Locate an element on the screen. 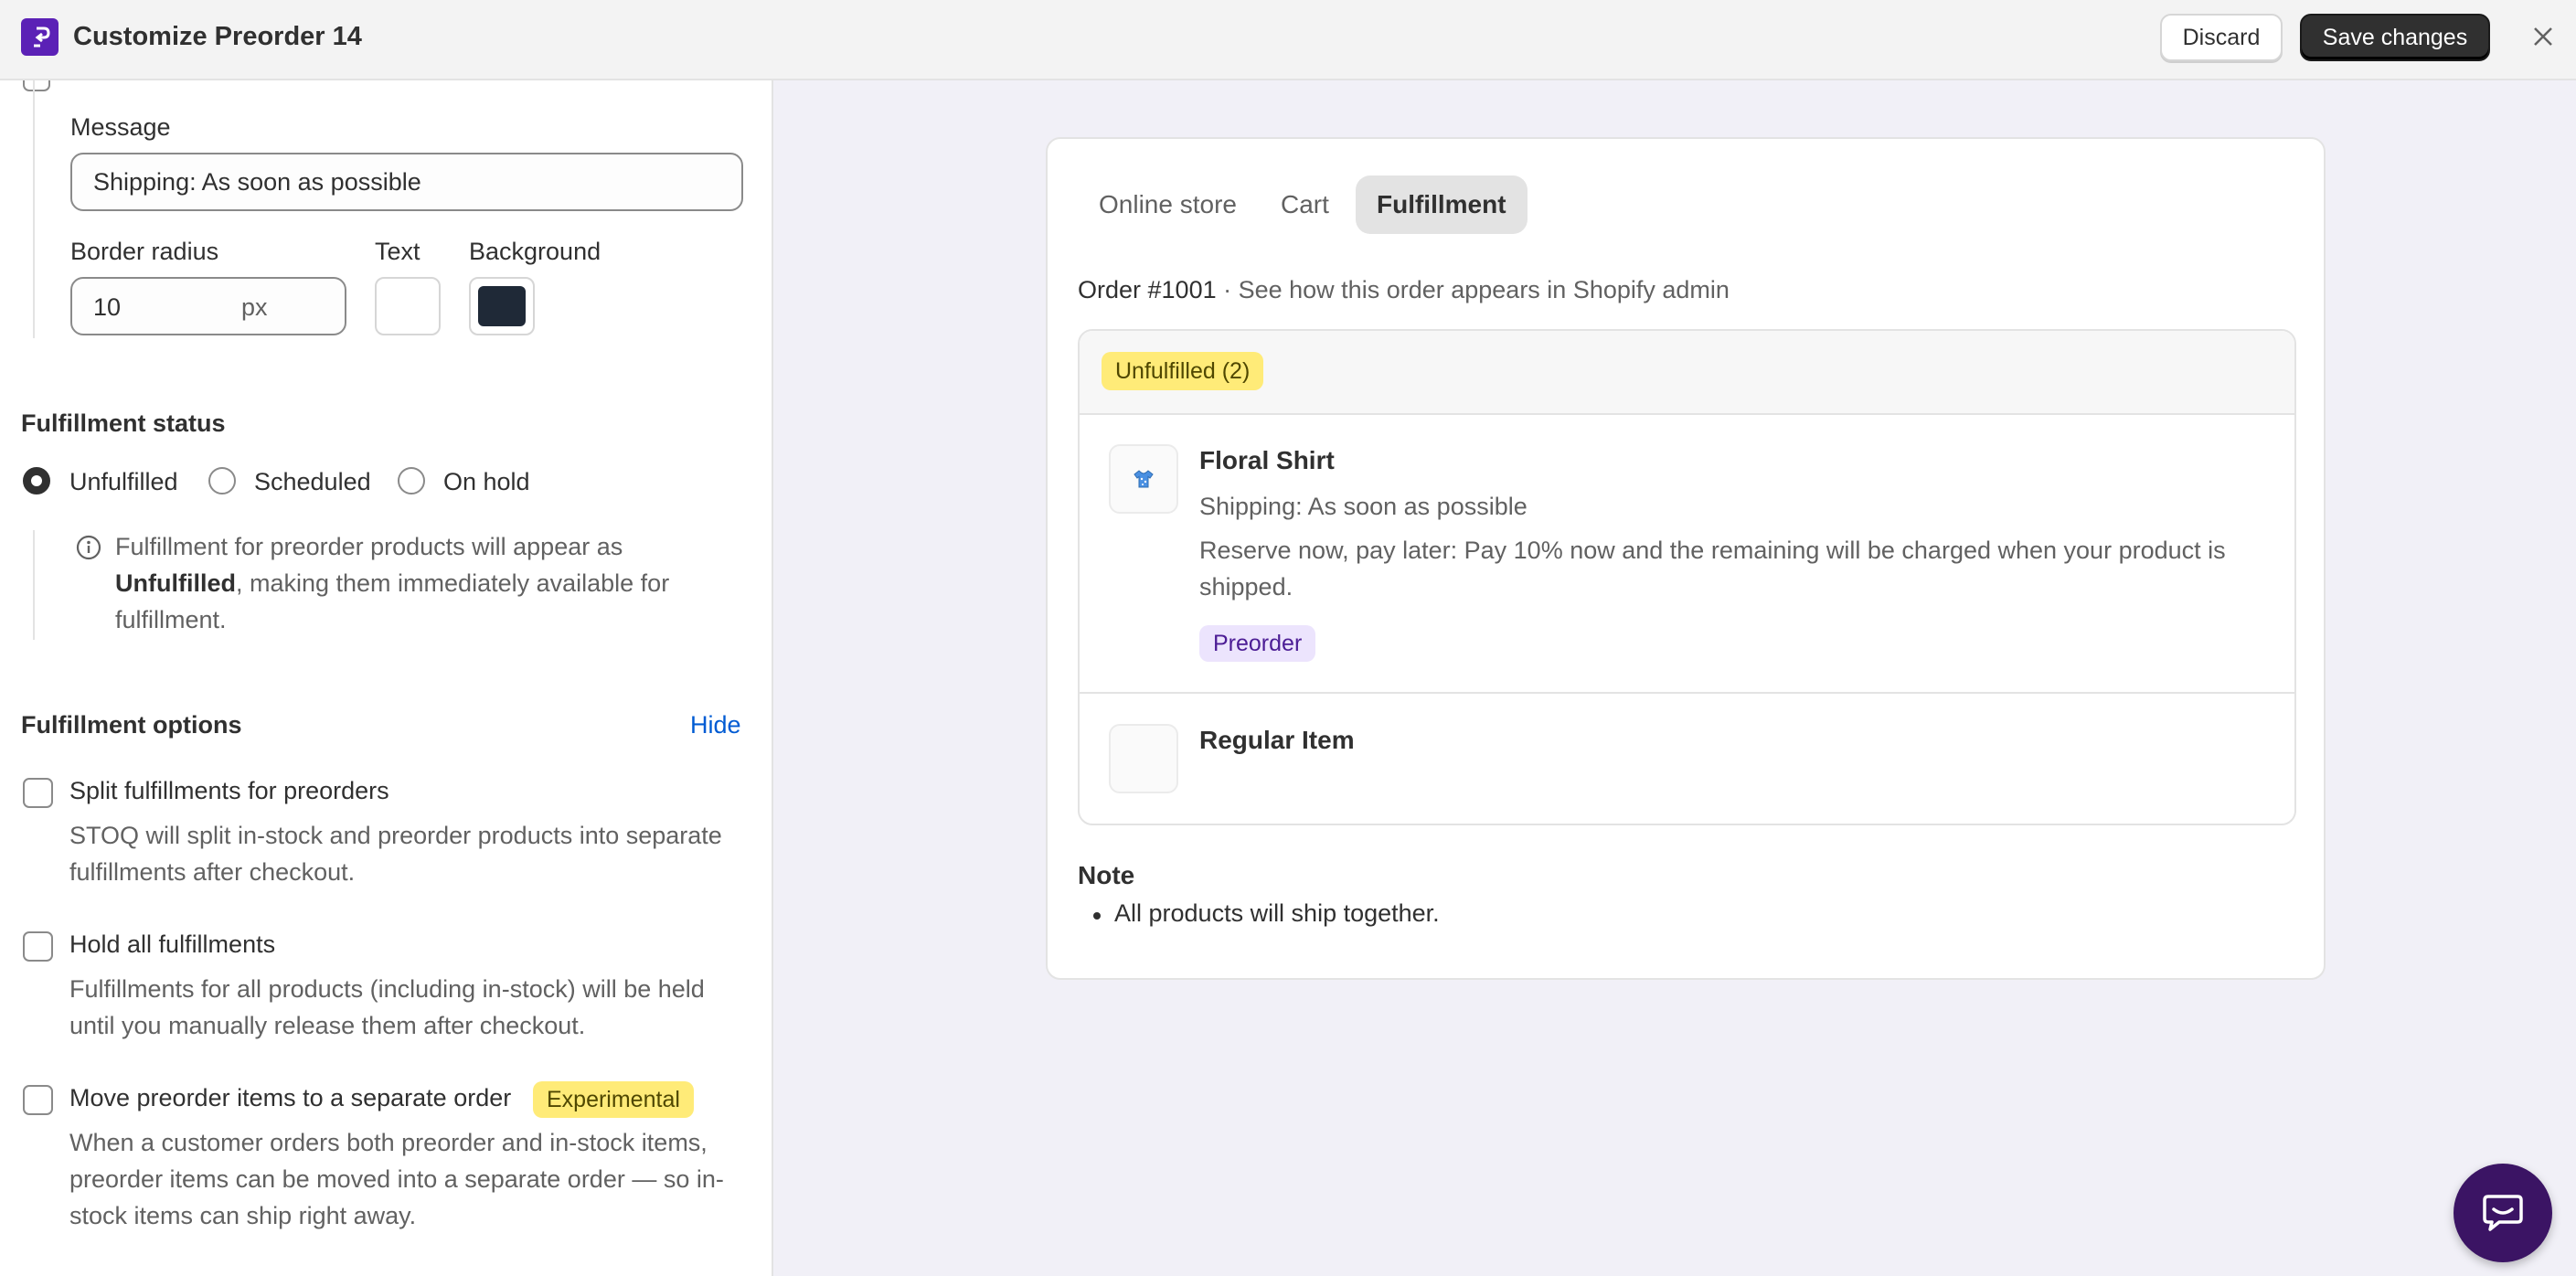 The image size is (2576, 1276). hide-link: Hide is located at coordinates (716, 725).